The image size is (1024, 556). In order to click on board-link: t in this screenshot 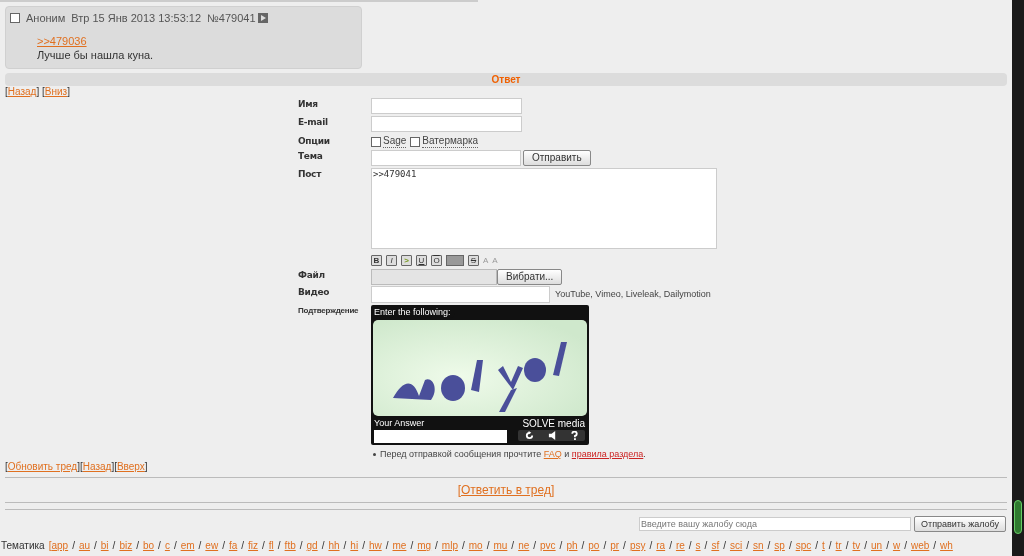, I will do `click(823, 546)`.